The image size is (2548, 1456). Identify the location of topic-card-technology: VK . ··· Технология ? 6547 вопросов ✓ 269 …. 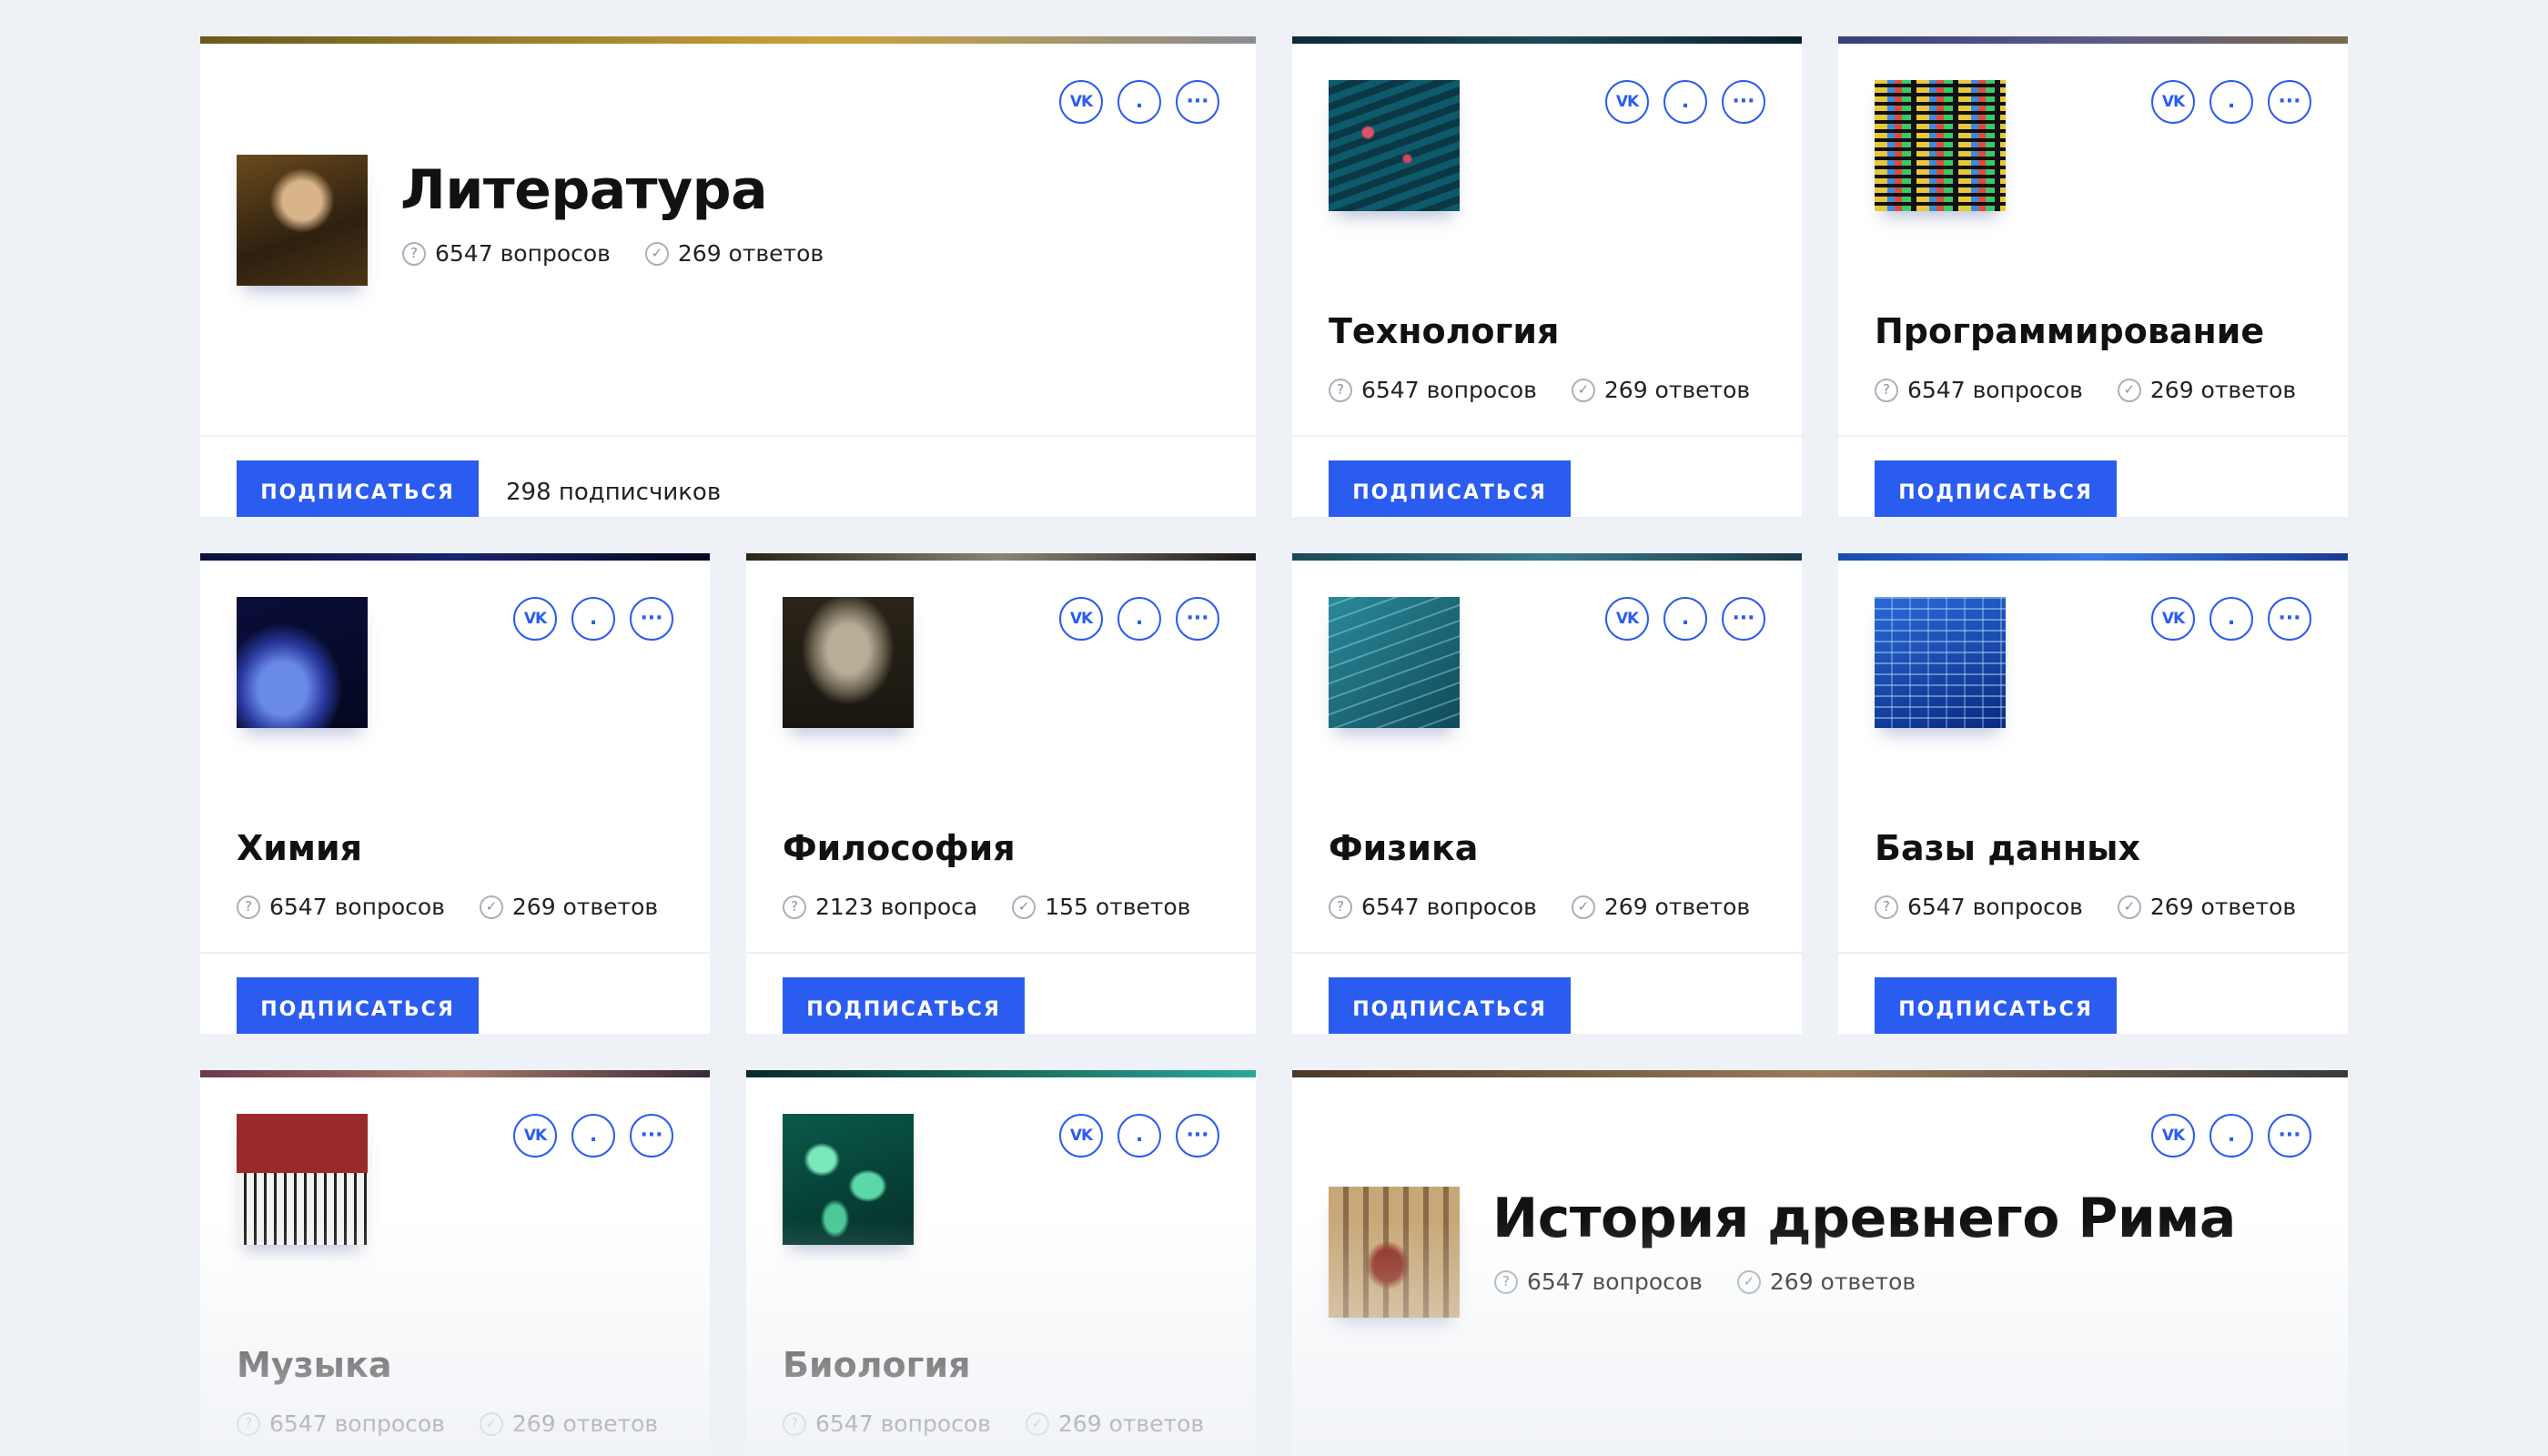
(1547, 277).